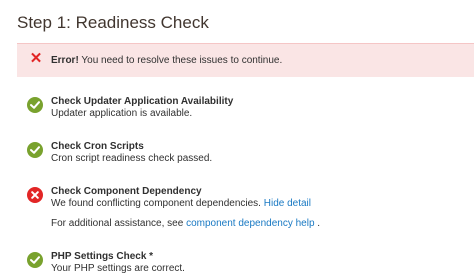 This screenshot has width=474, height=279. I want to click on assistance-prefix: For additional assistance, see, so click(119, 223).